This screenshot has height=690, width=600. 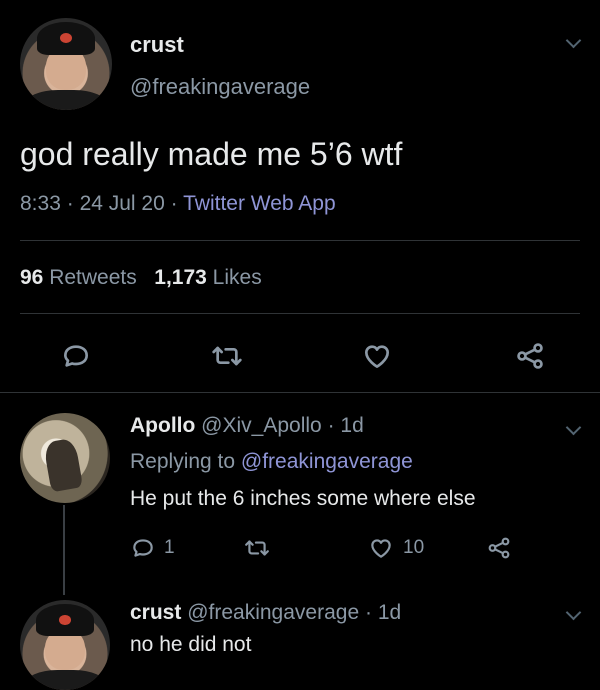 What do you see at coordinates (162, 425) in the screenshot?
I see `author-name: Apollo` at bounding box center [162, 425].